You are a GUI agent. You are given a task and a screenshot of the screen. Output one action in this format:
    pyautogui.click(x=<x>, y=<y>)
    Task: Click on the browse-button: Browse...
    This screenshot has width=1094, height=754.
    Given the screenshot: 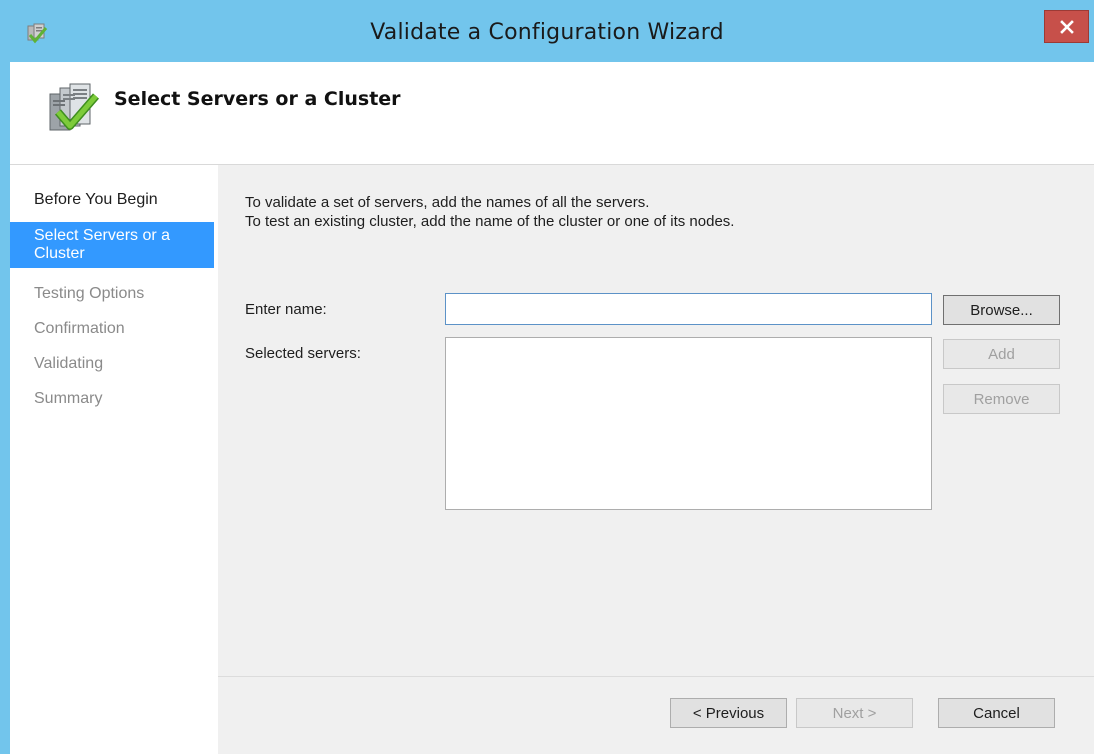 What is the action you would take?
    pyautogui.click(x=1001, y=310)
    